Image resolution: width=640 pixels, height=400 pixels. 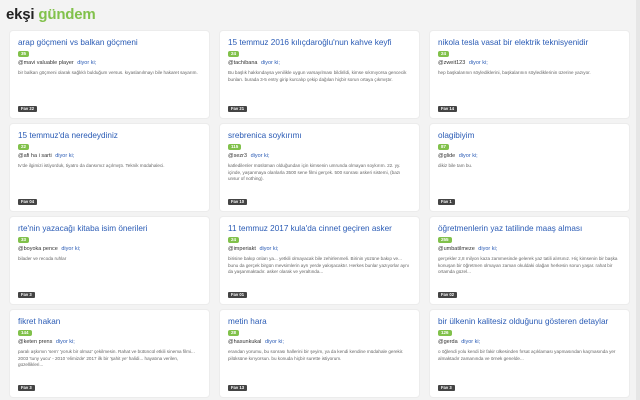 What do you see at coordinates (109, 43) in the screenshot?
I see `topic-title: arap göçmeni vs balkan göçmeni` at bounding box center [109, 43].